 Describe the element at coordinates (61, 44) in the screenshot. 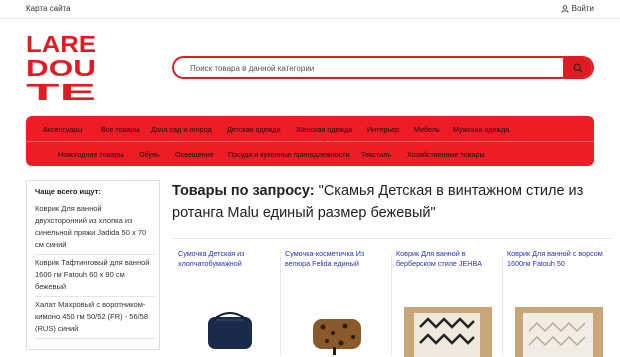

I see `logo-line-1: LARE` at that location.